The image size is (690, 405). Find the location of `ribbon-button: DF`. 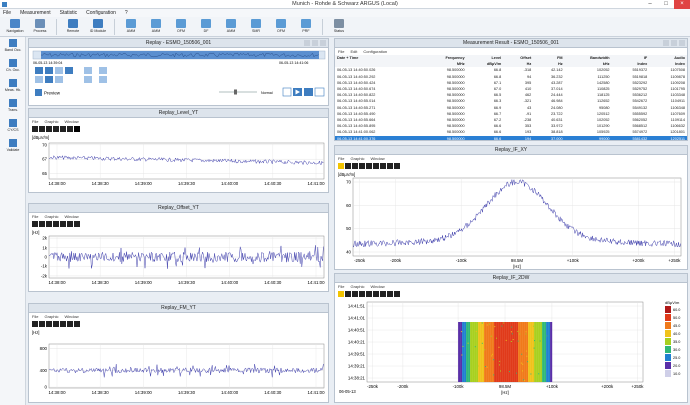

ribbon-button: DF is located at coordinates (206, 27).